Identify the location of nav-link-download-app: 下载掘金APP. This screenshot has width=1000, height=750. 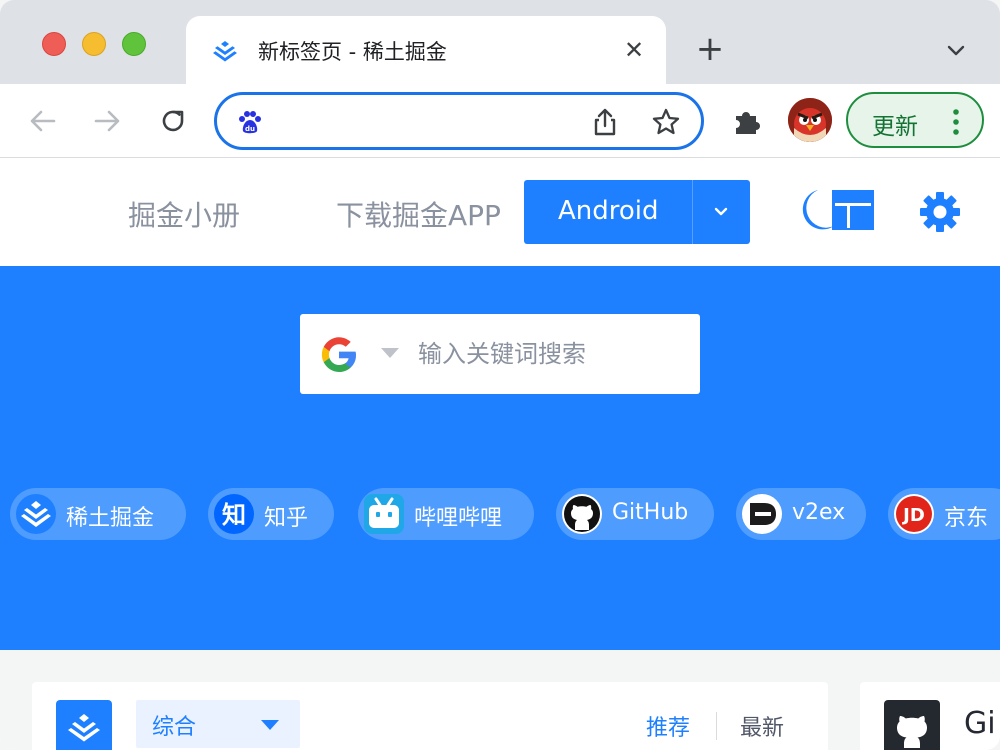
(418, 214).